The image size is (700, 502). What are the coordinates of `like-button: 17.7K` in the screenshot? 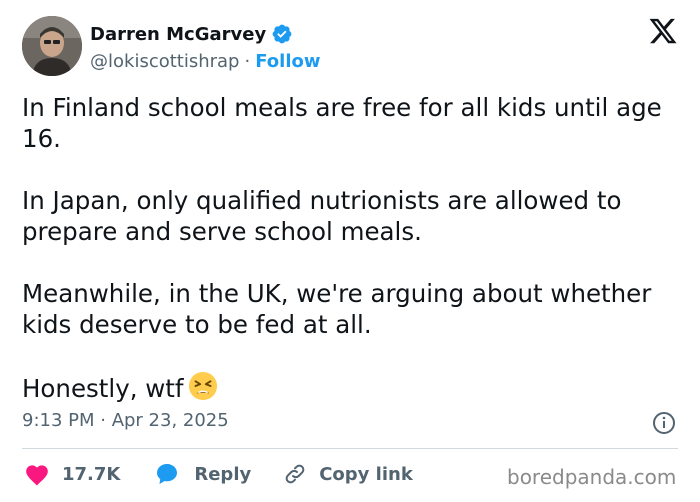 It's located at (72, 474).